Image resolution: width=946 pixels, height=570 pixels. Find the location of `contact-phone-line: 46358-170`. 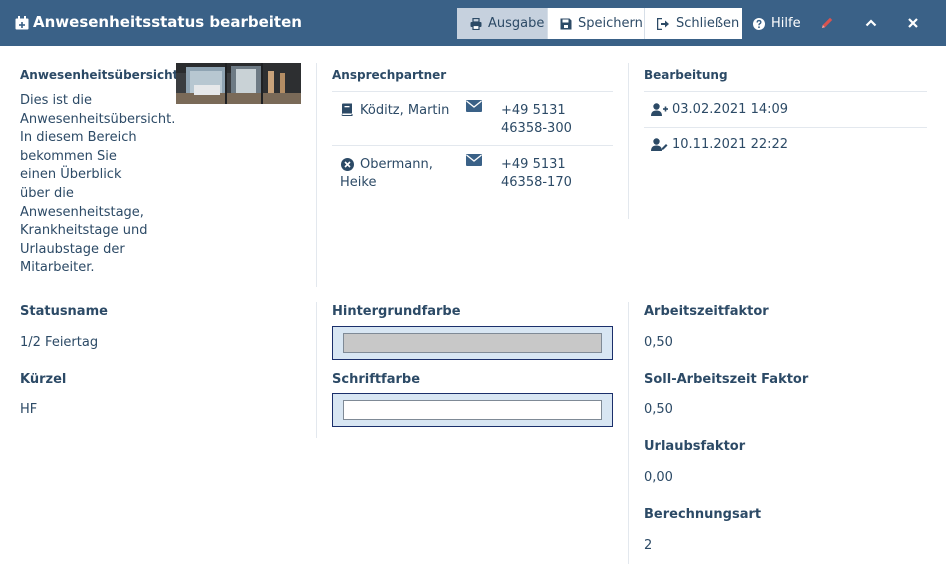

contact-phone-line: 46358-170 is located at coordinates (536, 182).